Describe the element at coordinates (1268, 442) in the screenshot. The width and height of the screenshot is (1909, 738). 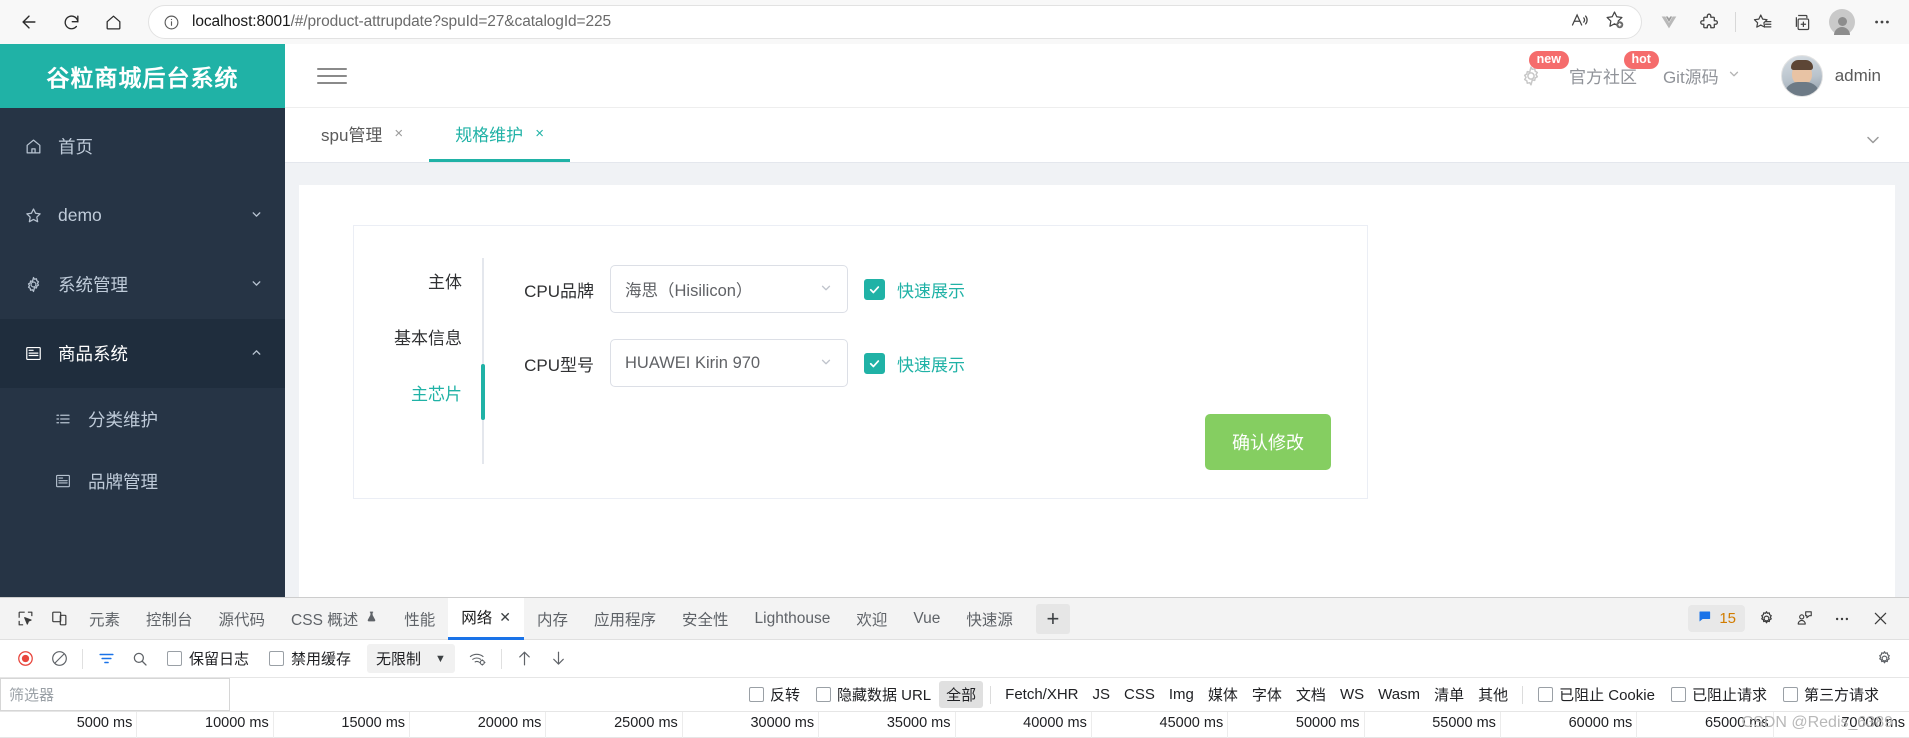
I see `confirm-modify-button: 确认修改` at that location.